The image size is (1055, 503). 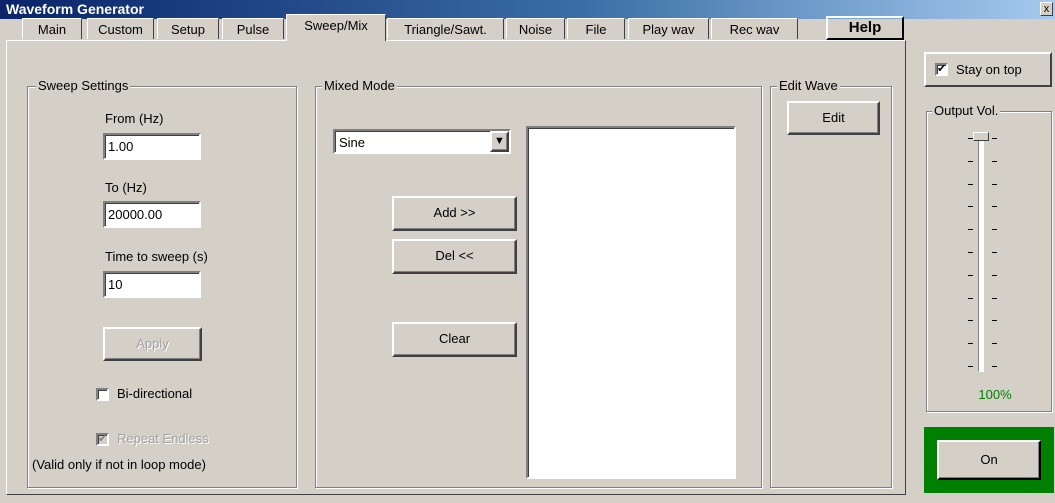 What do you see at coordinates (754, 28) in the screenshot?
I see `tab-rec-wav: Rec wav` at bounding box center [754, 28].